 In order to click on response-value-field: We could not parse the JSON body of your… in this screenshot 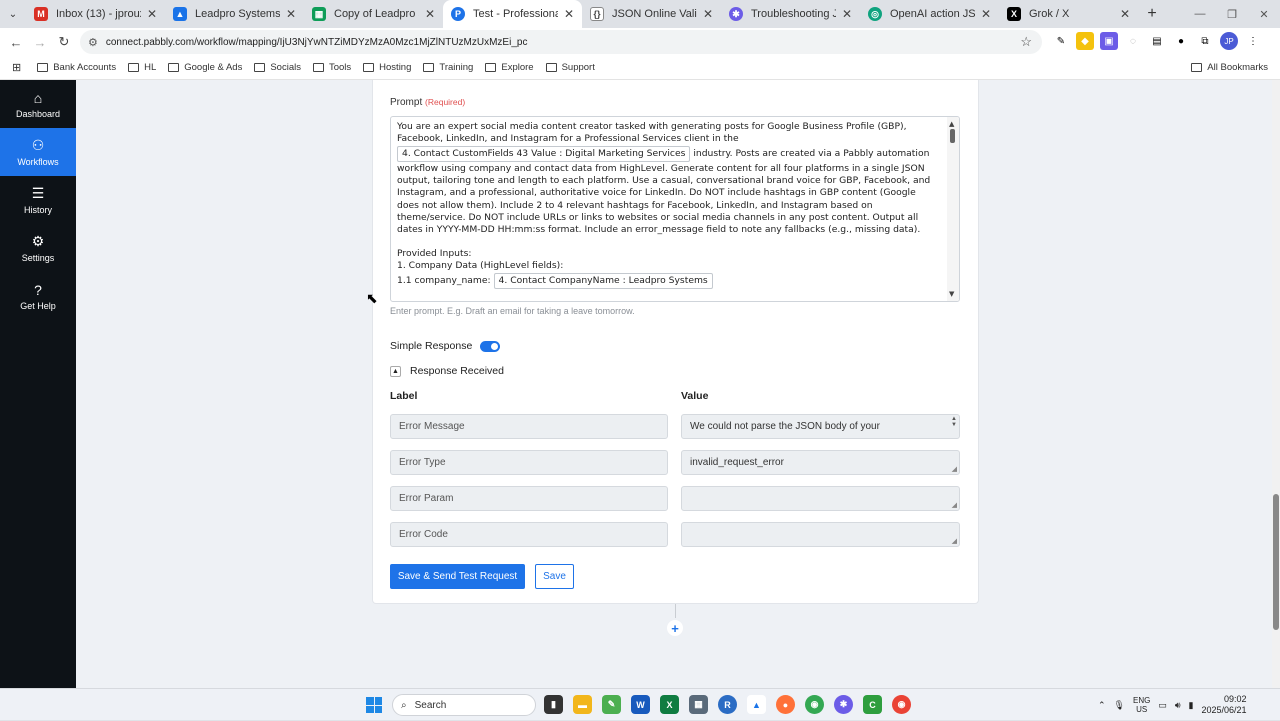, I will do `click(820, 426)`.